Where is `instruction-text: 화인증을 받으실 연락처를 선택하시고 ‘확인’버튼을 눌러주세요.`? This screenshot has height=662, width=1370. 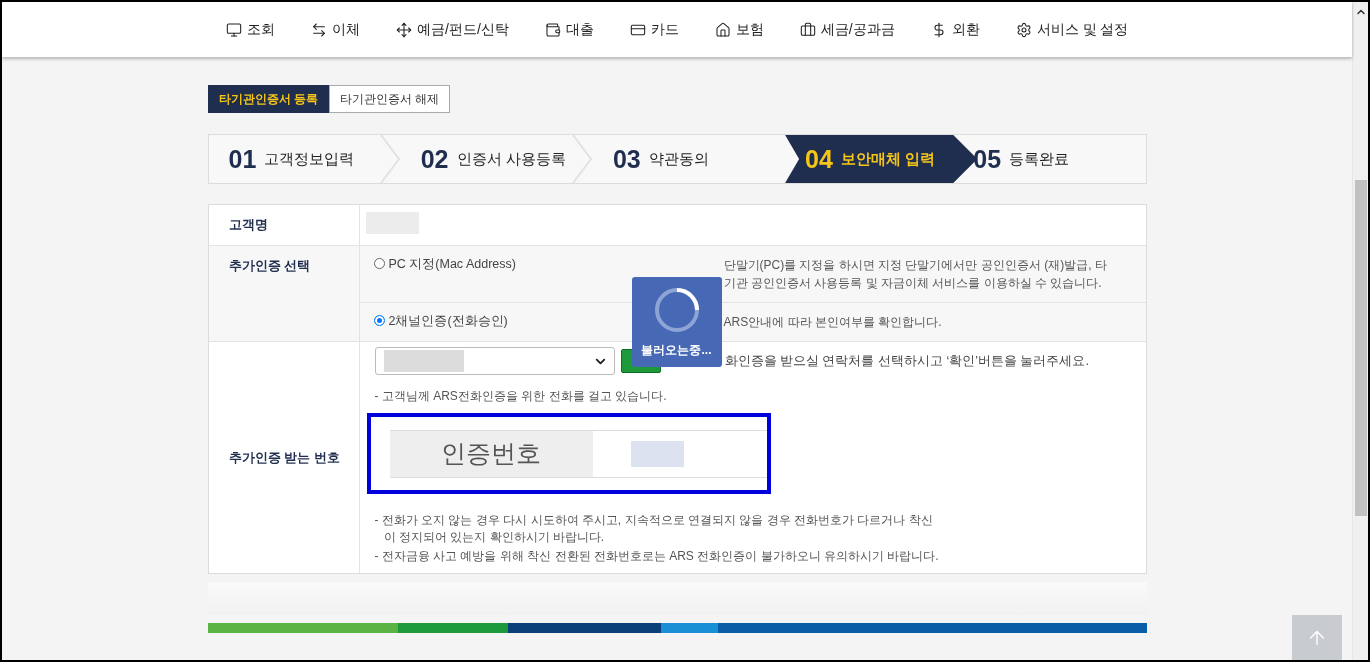 instruction-text: 화인증을 받으실 연락처를 선택하시고 ‘확인’버튼을 눌러주세요. is located at coordinates (906, 361).